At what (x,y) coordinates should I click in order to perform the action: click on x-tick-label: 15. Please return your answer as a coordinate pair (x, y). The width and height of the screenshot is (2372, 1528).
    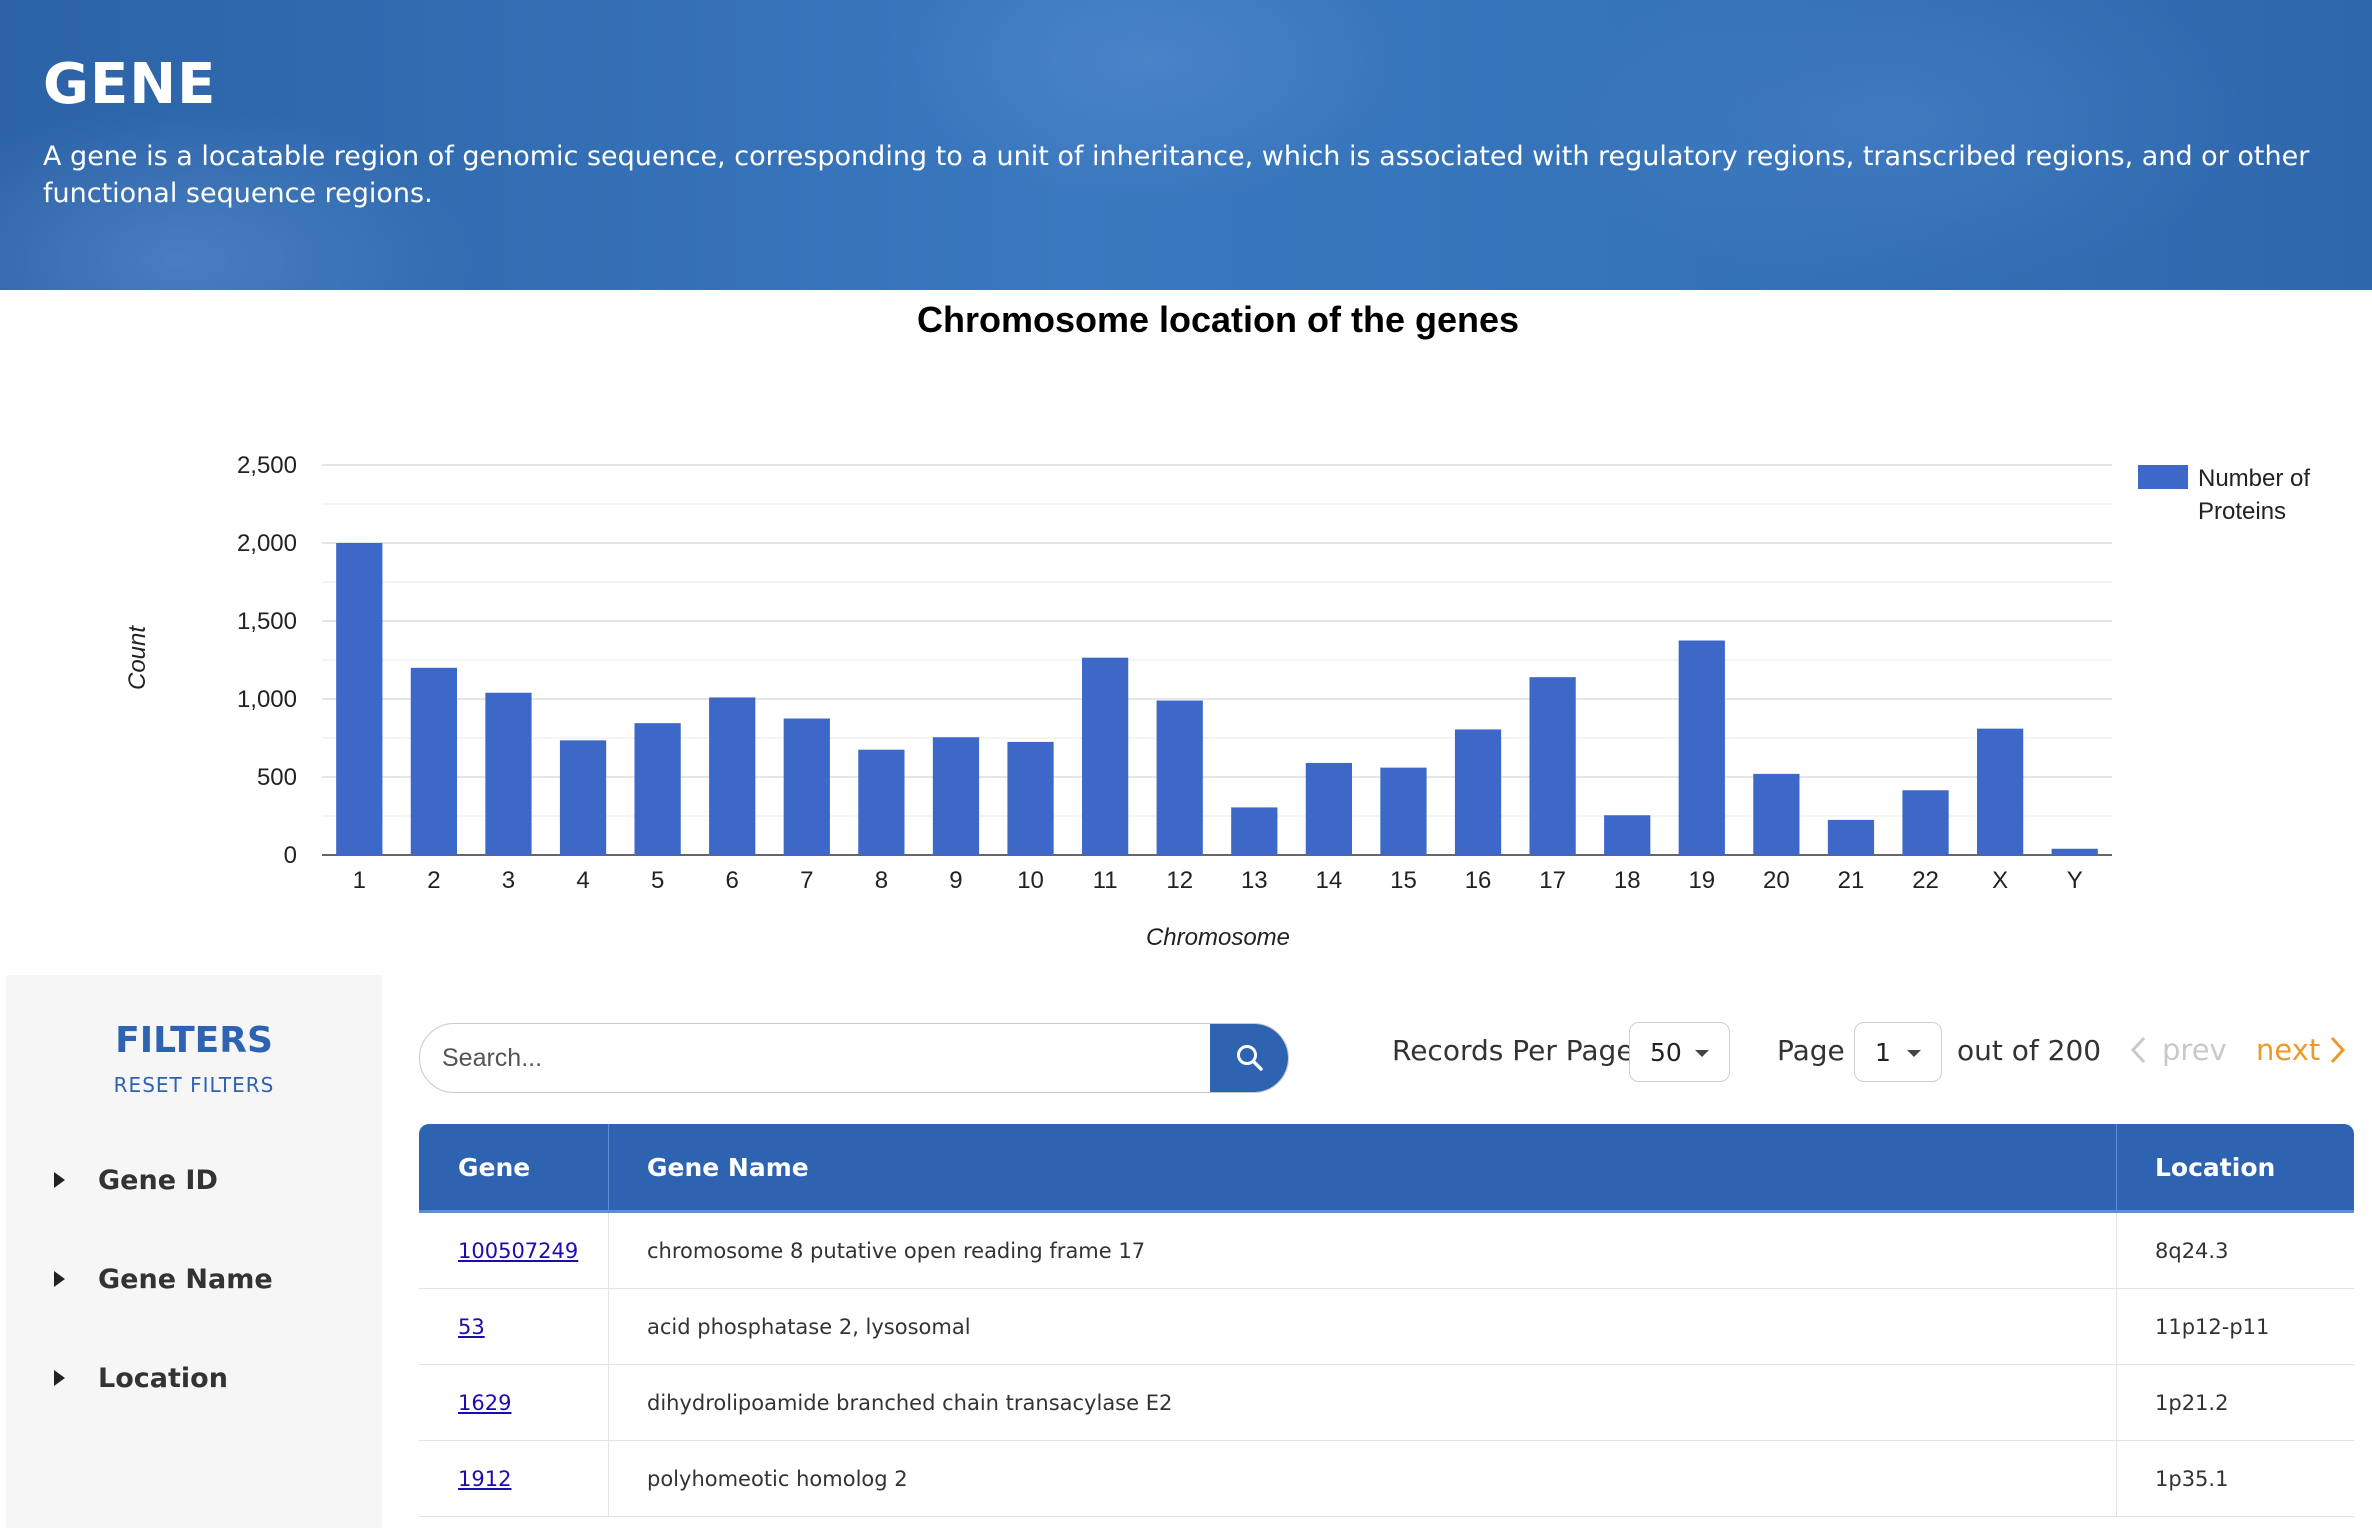
    Looking at the image, I should click on (1403, 880).